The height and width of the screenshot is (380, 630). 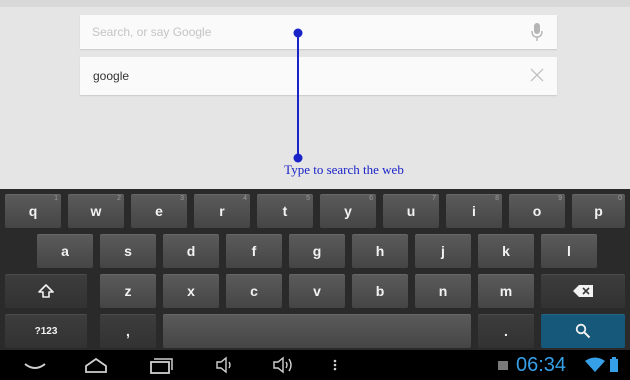 I want to click on microphone-icon, so click(x=537, y=32).